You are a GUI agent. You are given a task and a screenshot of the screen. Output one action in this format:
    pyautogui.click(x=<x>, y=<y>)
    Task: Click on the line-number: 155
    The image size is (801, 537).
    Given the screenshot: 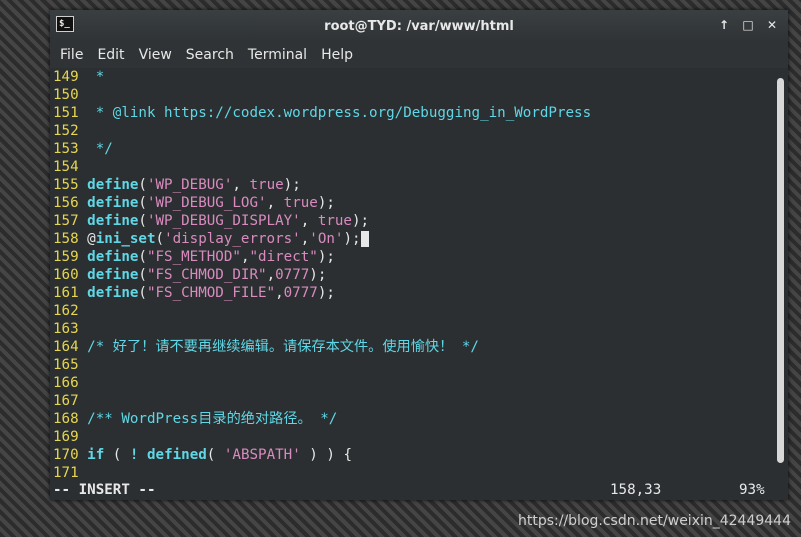 What is the action you would take?
    pyautogui.click(x=66, y=185)
    